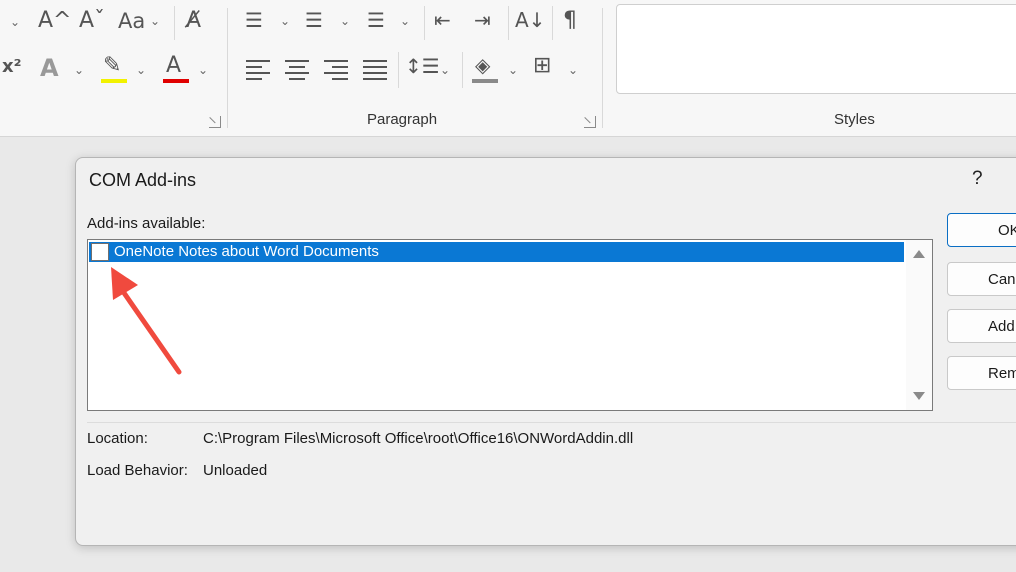 The width and height of the screenshot is (1016, 572). What do you see at coordinates (146, 321) in the screenshot?
I see `annotation-arrow-icon` at bounding box center [146, 321].